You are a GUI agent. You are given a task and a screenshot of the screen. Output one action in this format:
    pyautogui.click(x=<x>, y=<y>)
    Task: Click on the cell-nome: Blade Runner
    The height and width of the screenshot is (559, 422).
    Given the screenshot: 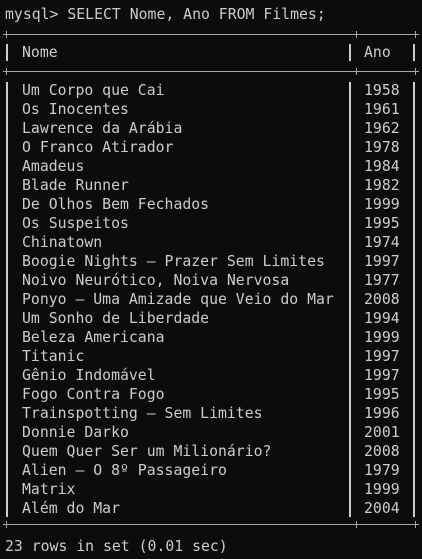 What is the action you would take?
    pyautogui.click(x=75, y=185)
    